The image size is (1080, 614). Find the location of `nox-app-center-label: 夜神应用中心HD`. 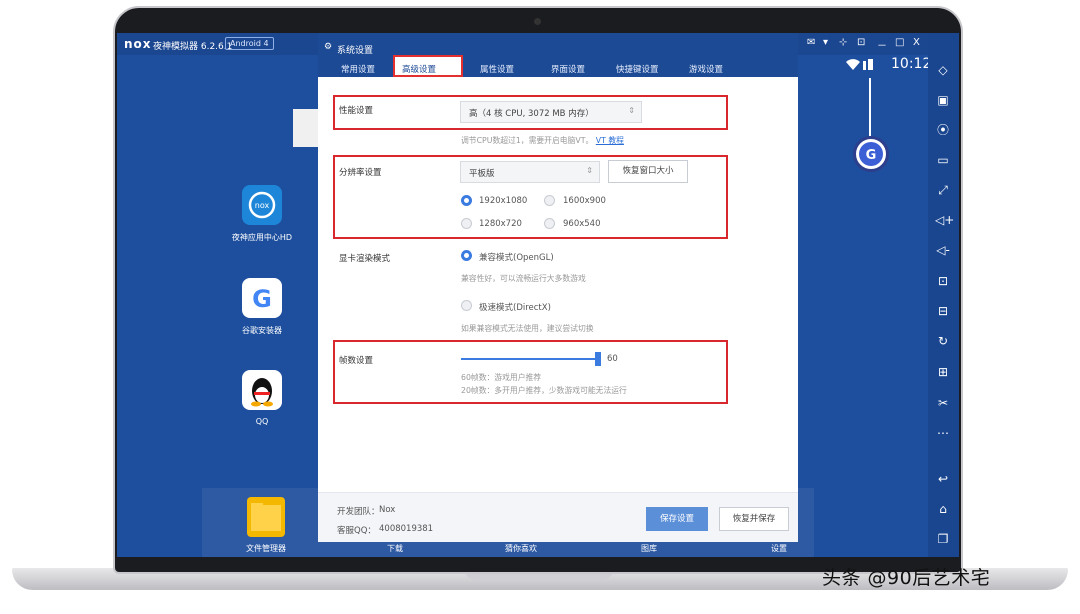

nox-app-center-label: 夜神应用中心HD is located at coordinates (262, 237).